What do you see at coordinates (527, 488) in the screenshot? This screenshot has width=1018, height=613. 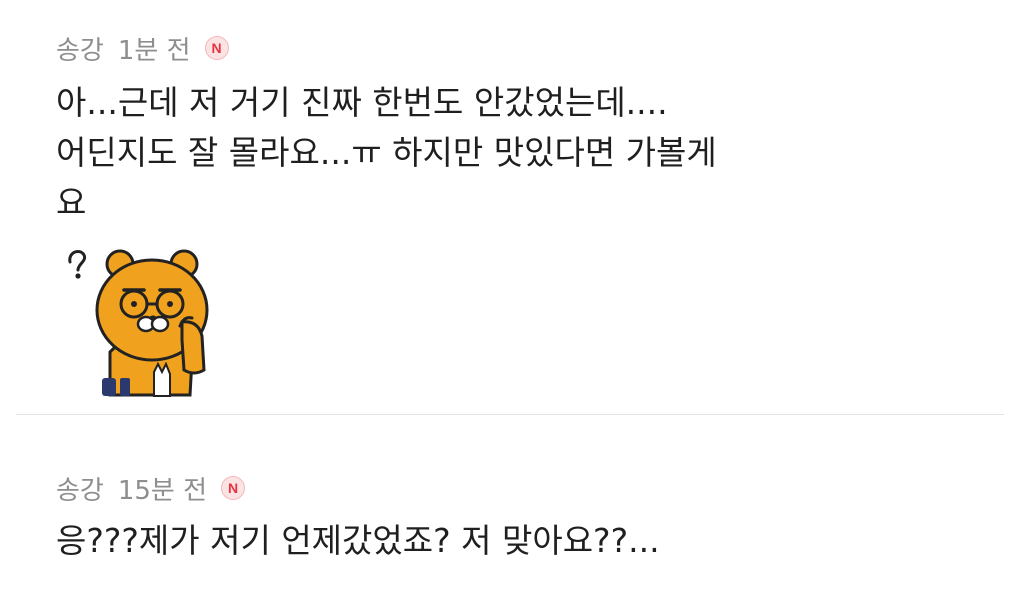 I see `comment-meta: 송강 15분 전 N` at bounding box center [527, 488].